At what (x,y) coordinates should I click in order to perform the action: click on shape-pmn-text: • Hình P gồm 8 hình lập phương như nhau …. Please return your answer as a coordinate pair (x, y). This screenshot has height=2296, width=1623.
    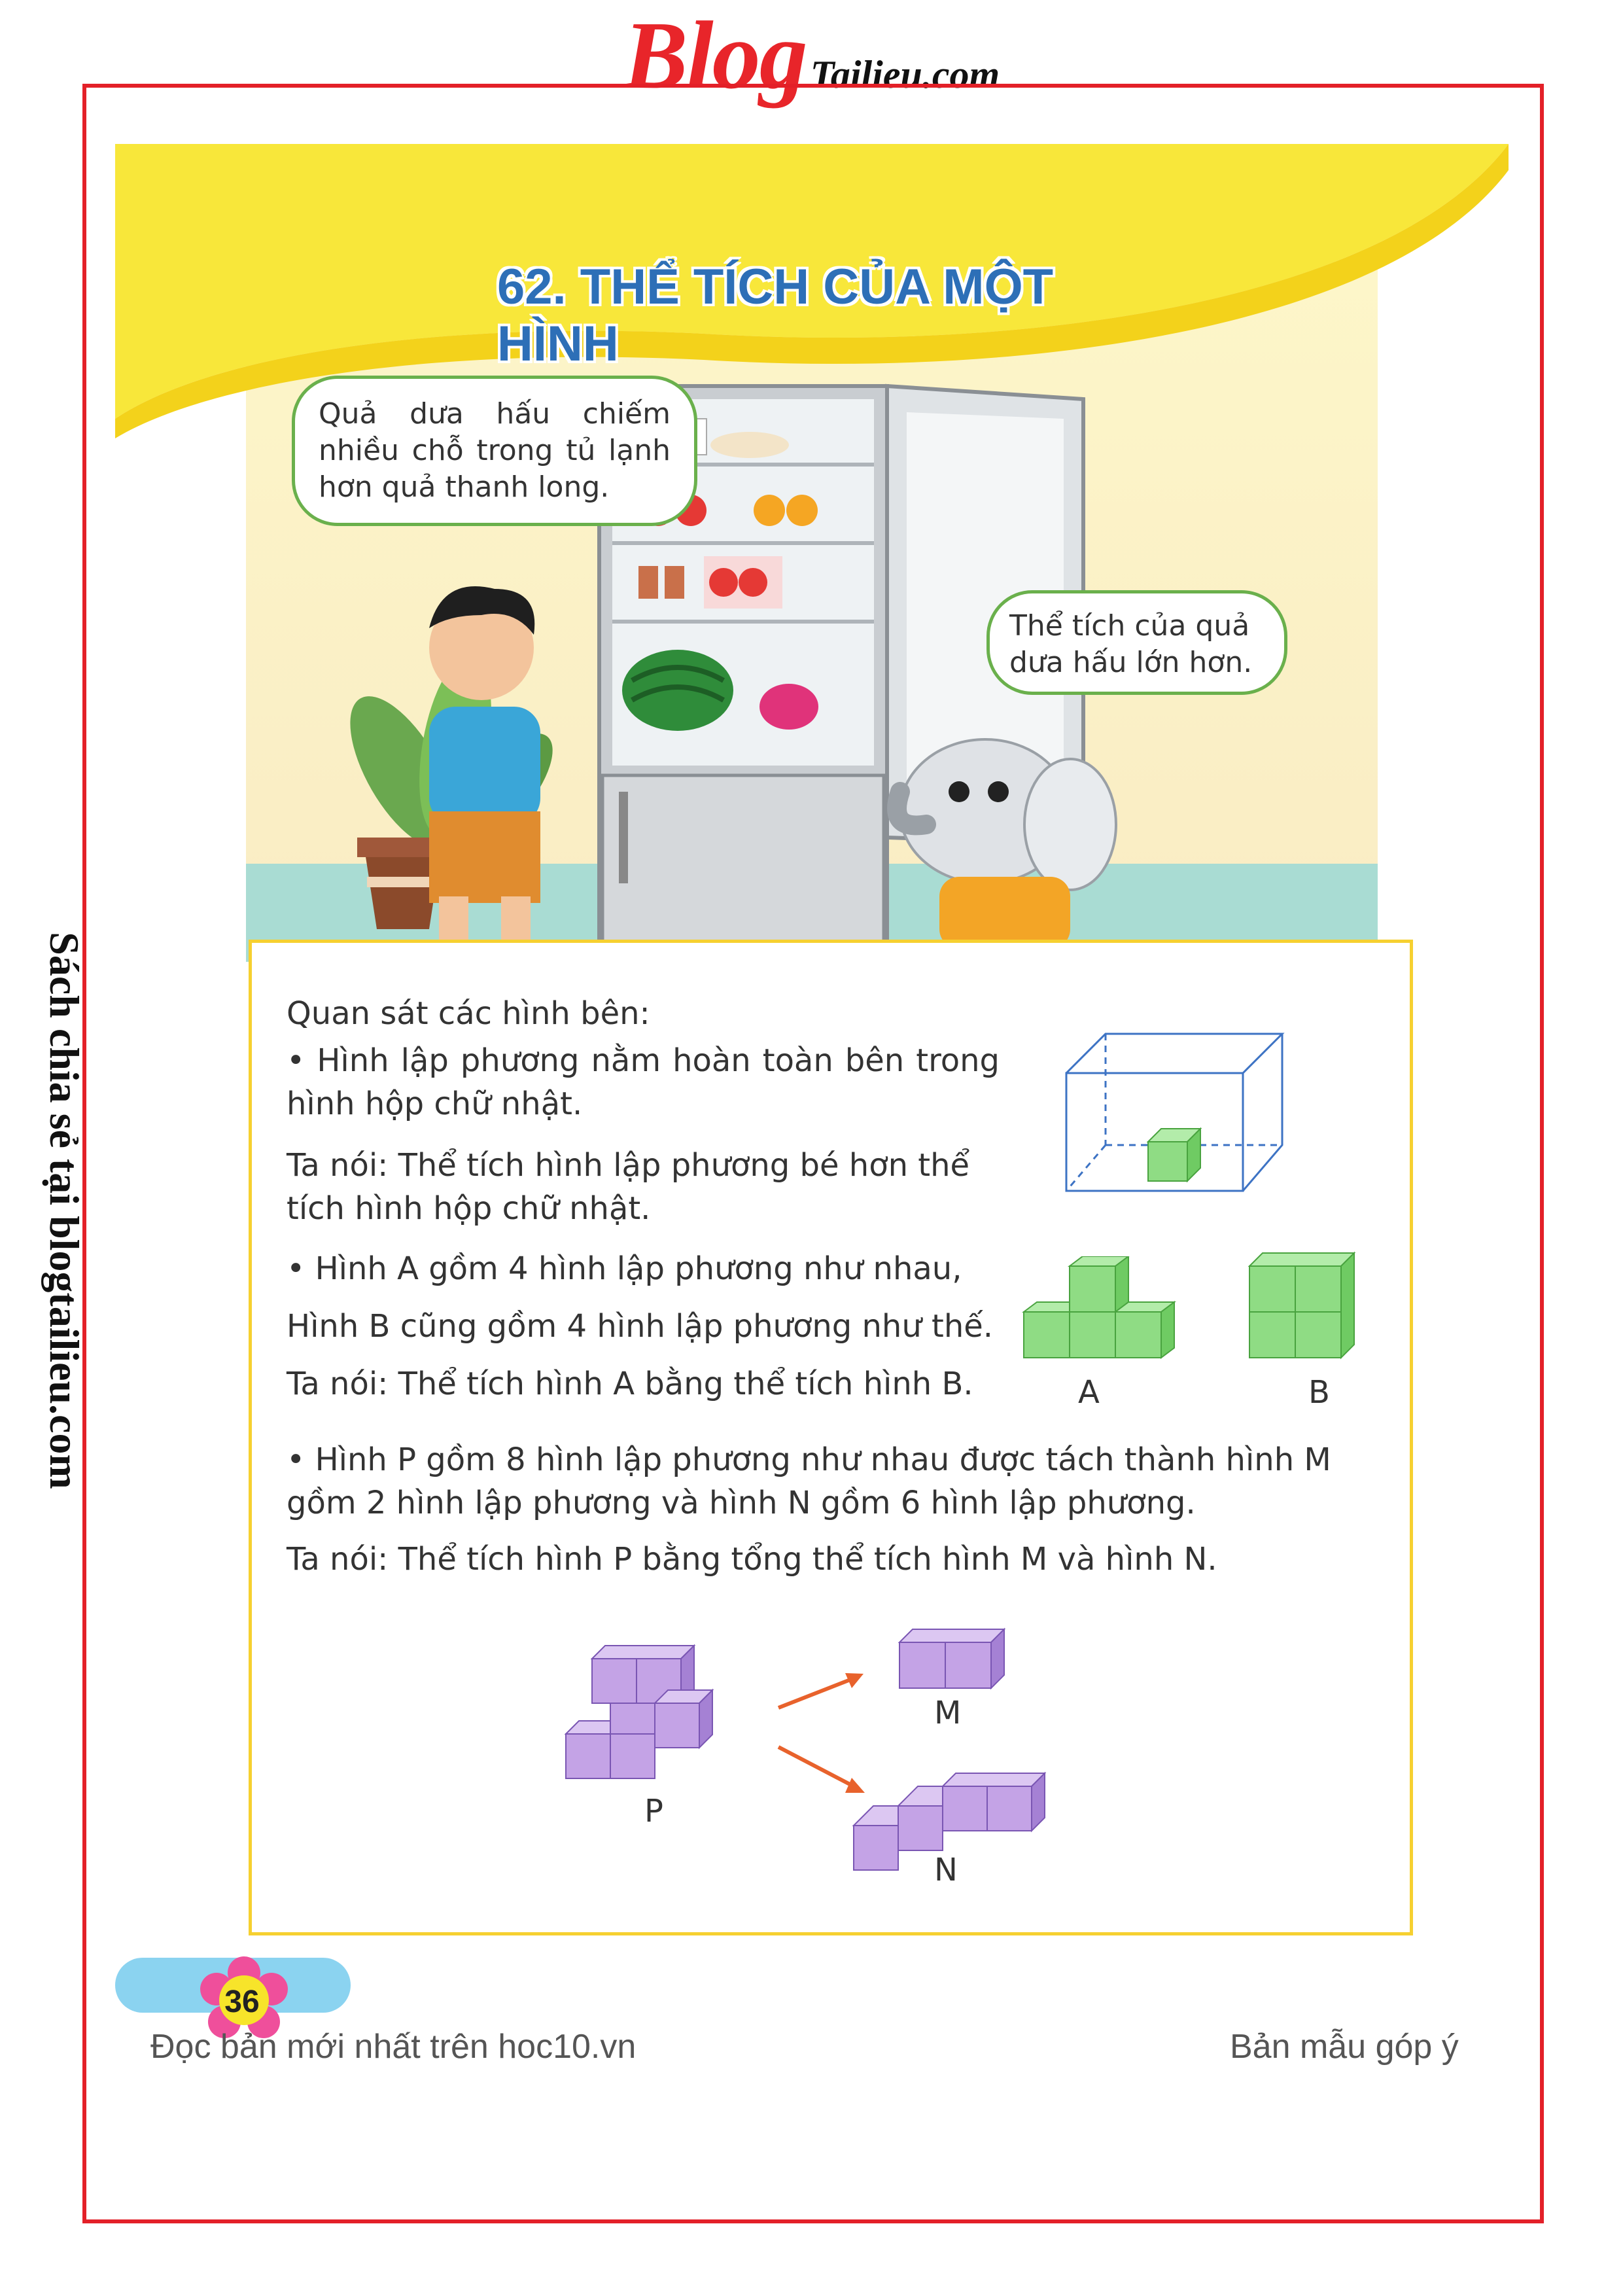
    Looking at the image, I should click on (809, 1481).